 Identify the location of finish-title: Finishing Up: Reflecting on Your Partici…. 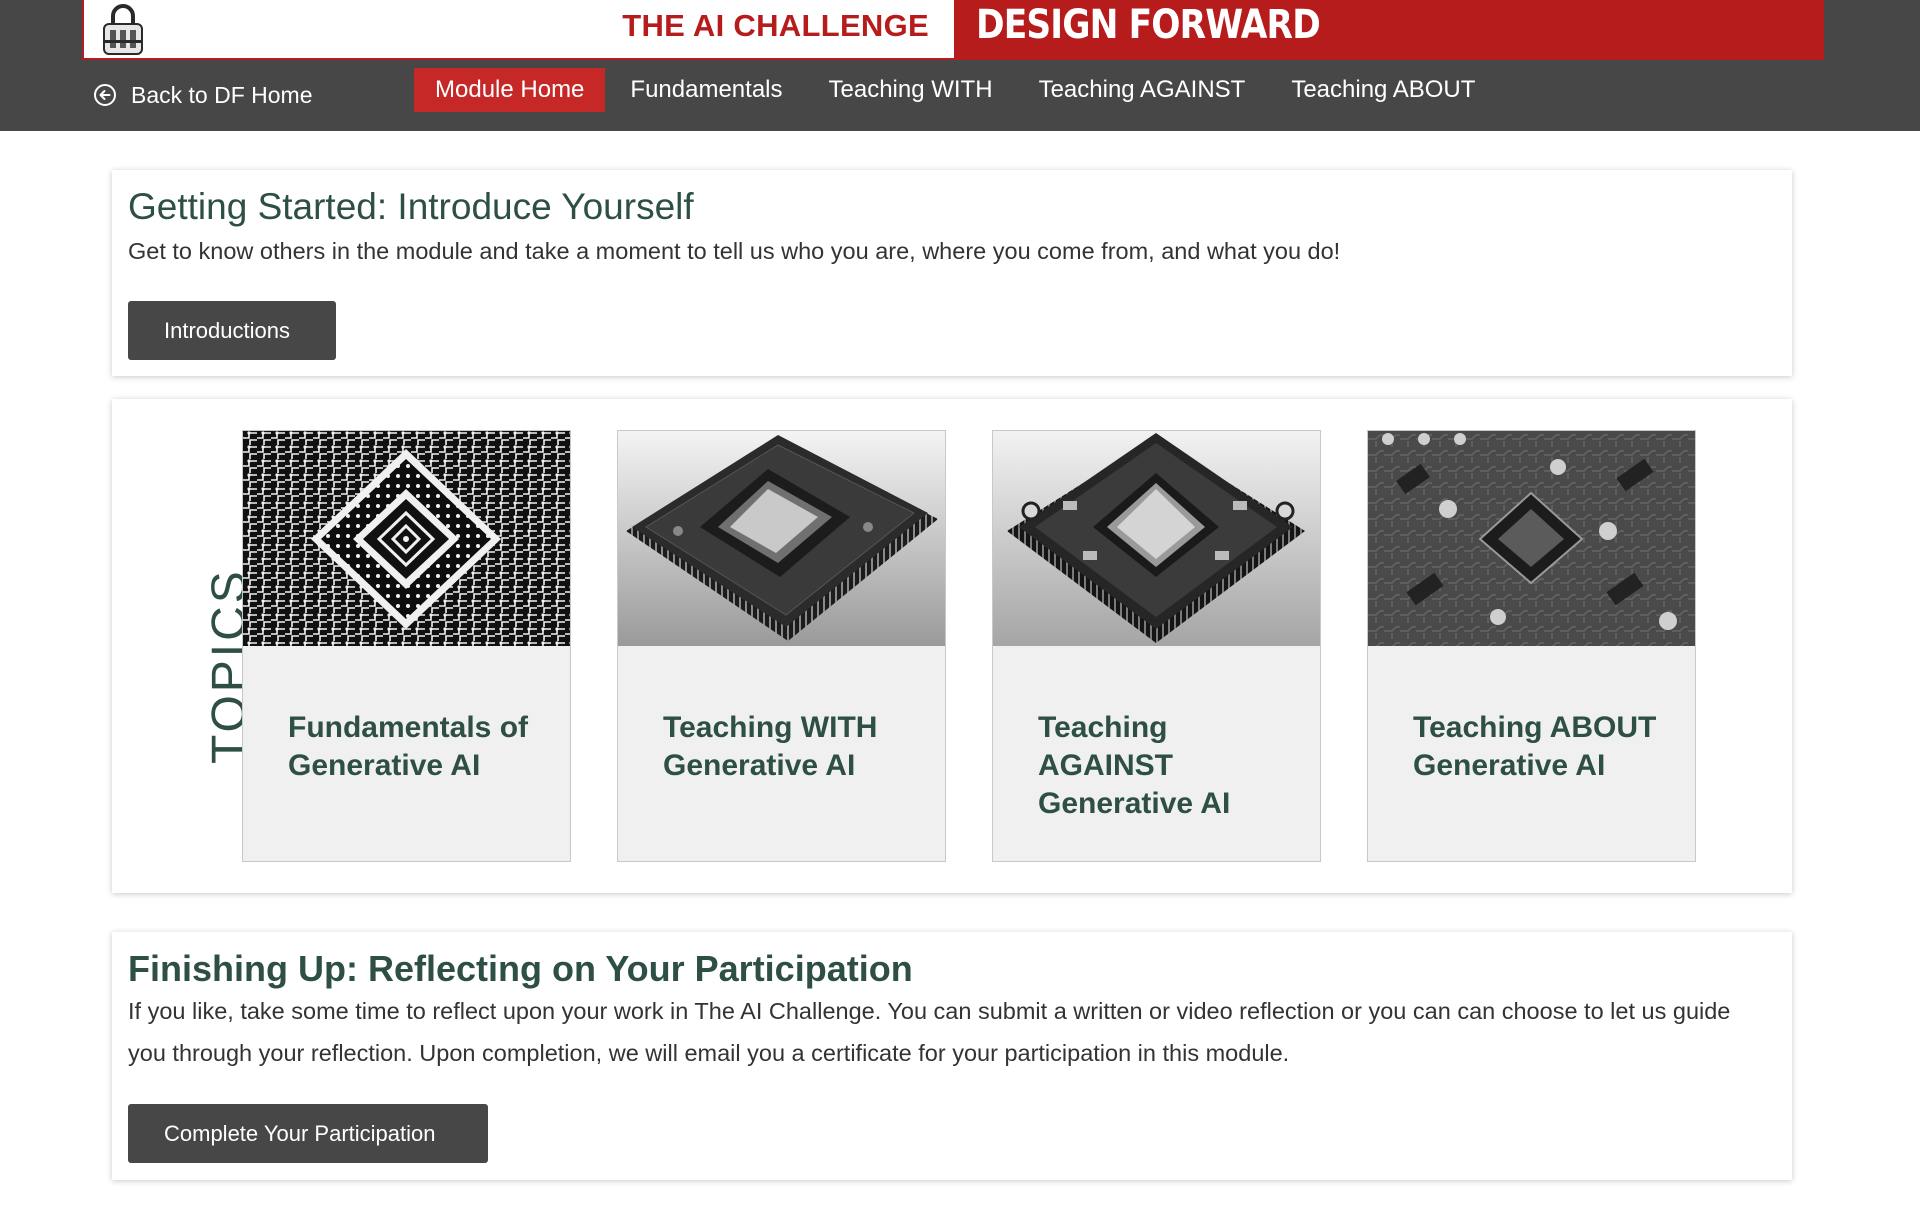
(520, 968).